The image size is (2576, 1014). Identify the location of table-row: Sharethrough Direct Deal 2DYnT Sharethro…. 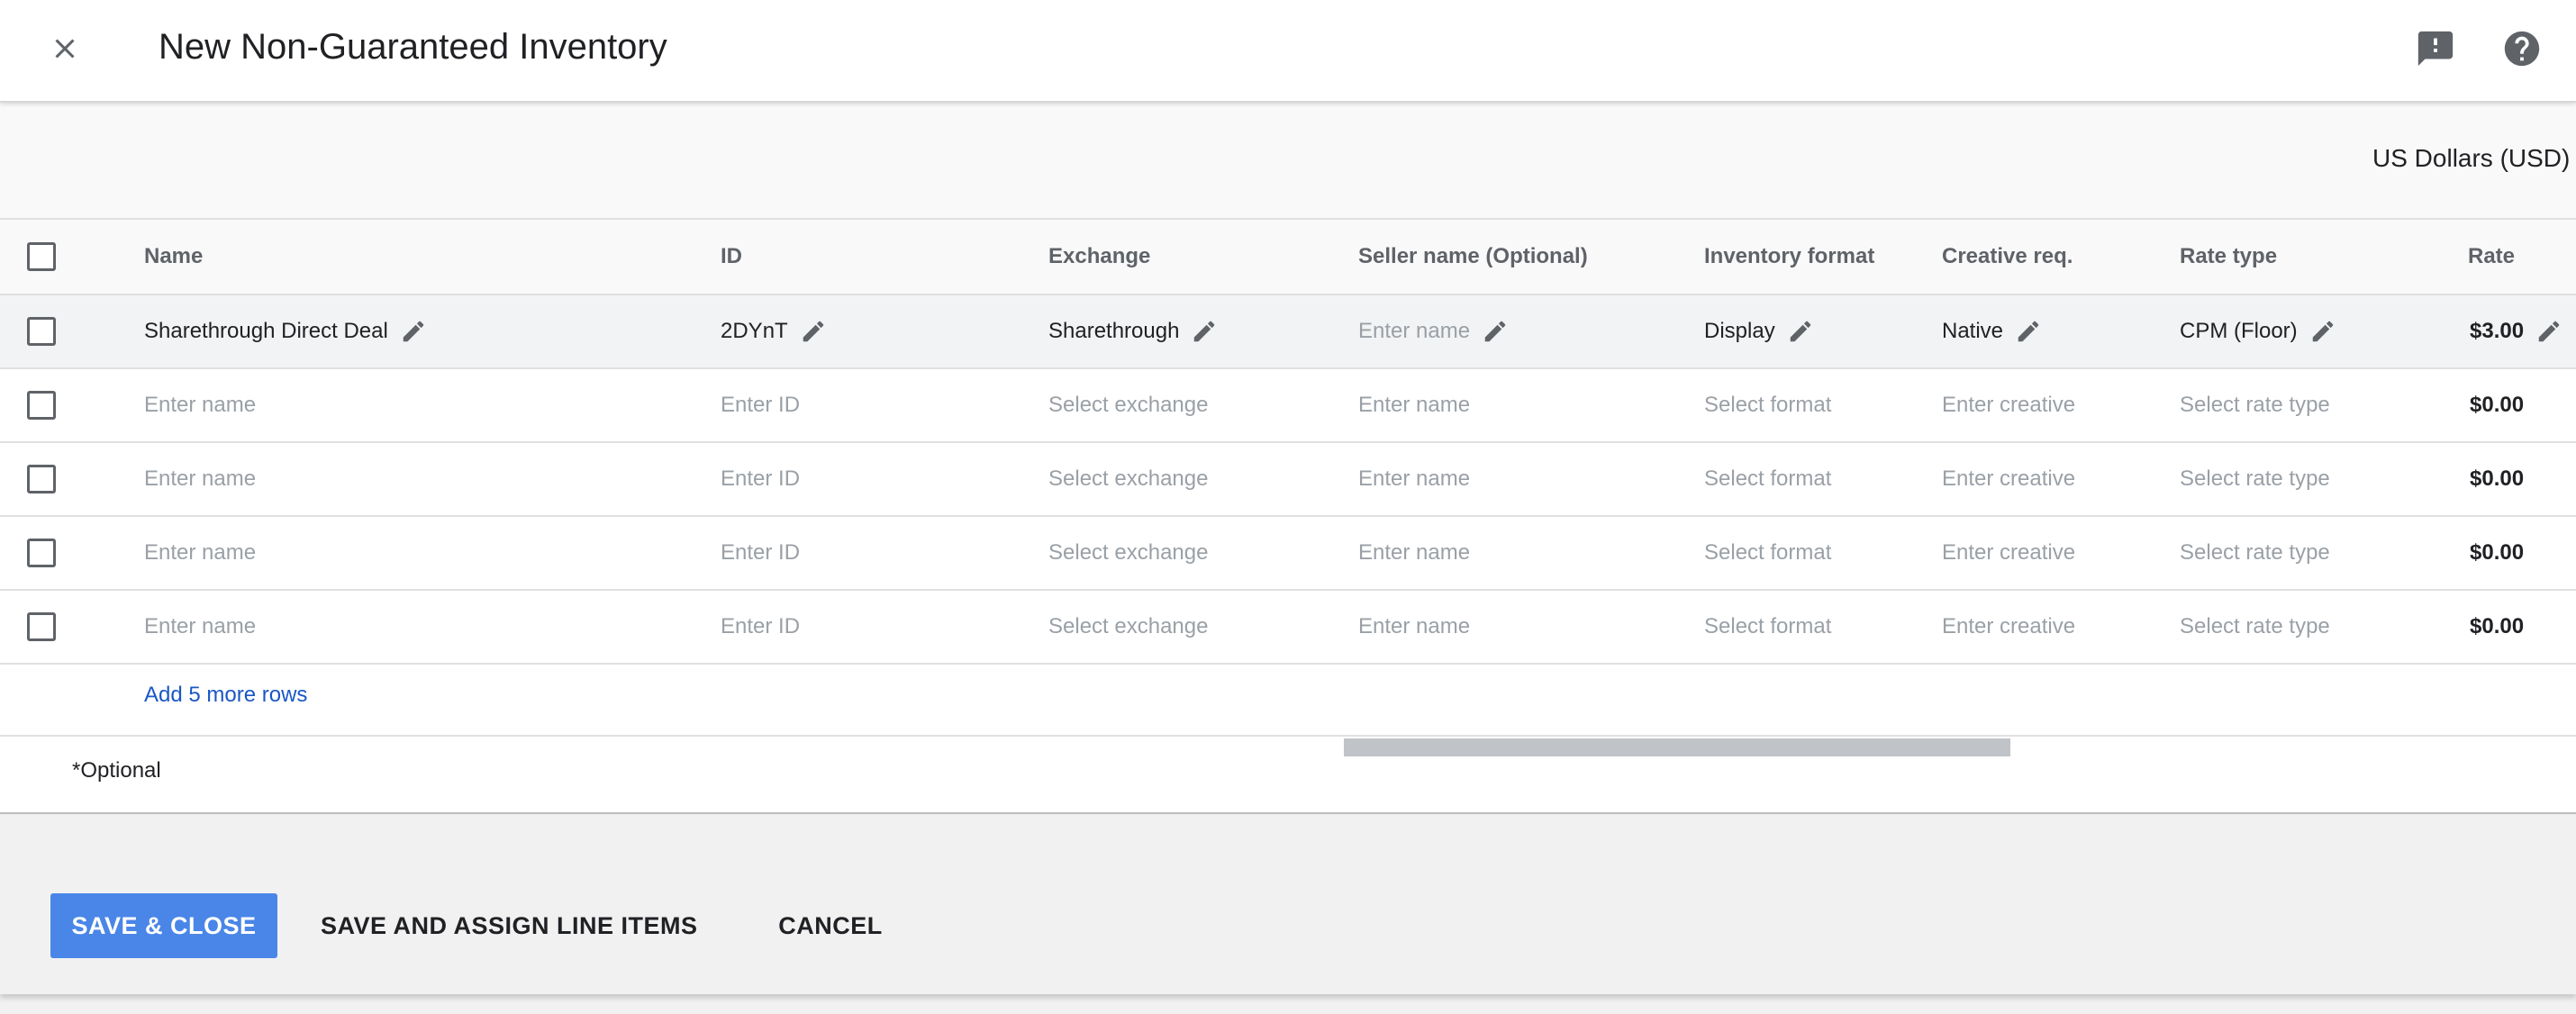
(1288, 332).